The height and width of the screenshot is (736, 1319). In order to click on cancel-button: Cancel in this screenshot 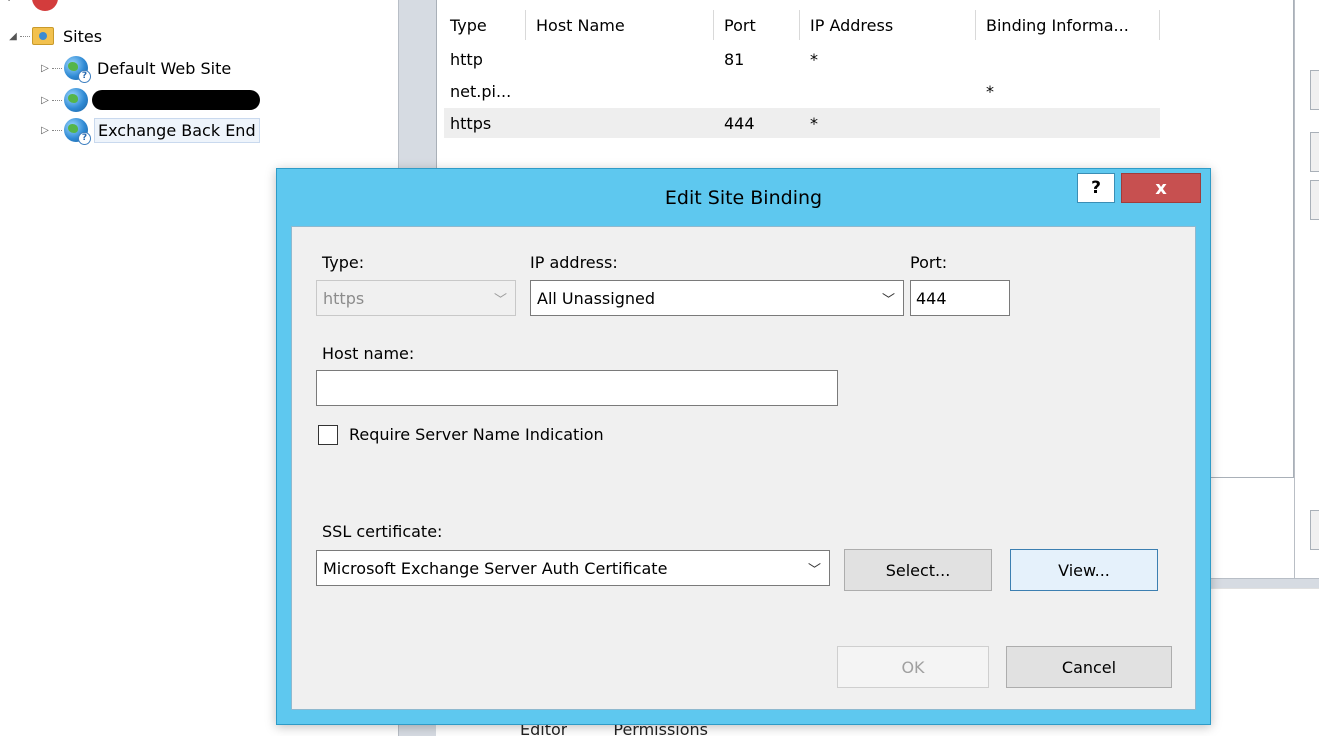, I will do `click(1089, 667)`.